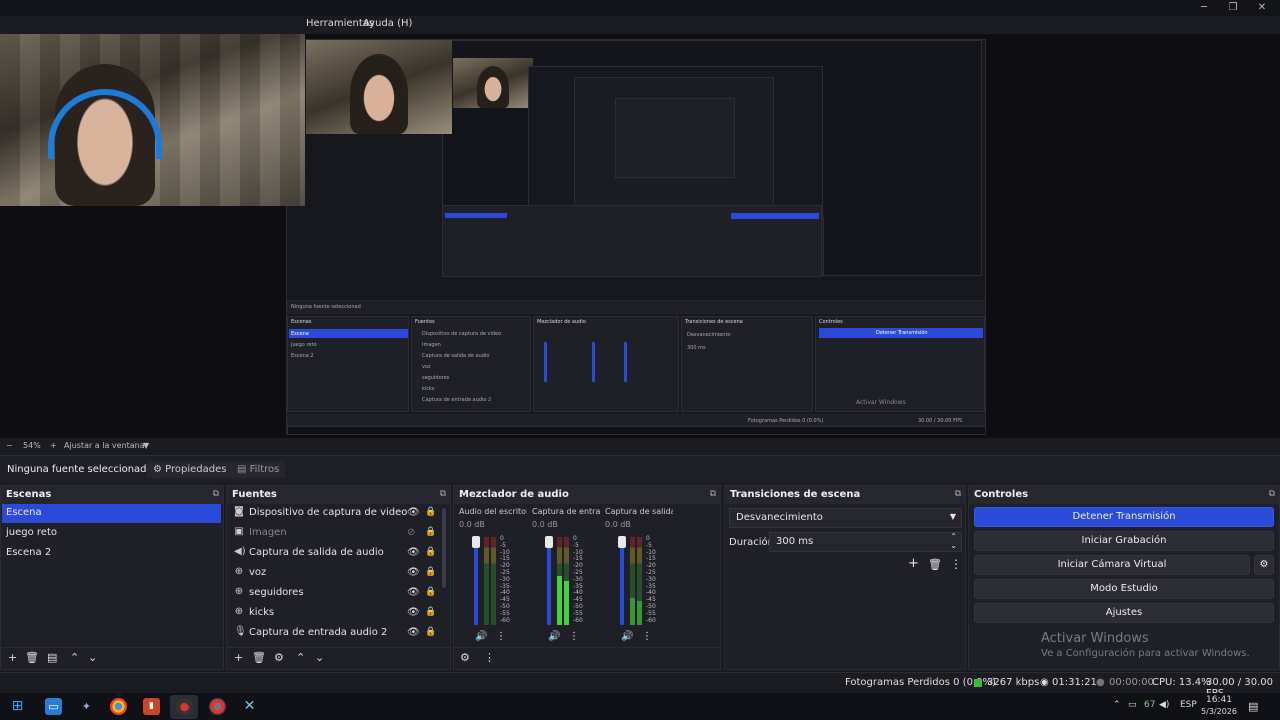 Image resolution: width=1280 pixels, height=720 pixels. What do you see at coordinates (12, 657) in the screenshot?
I see `add-scene-icon: +` at bounding box center [12, 657].